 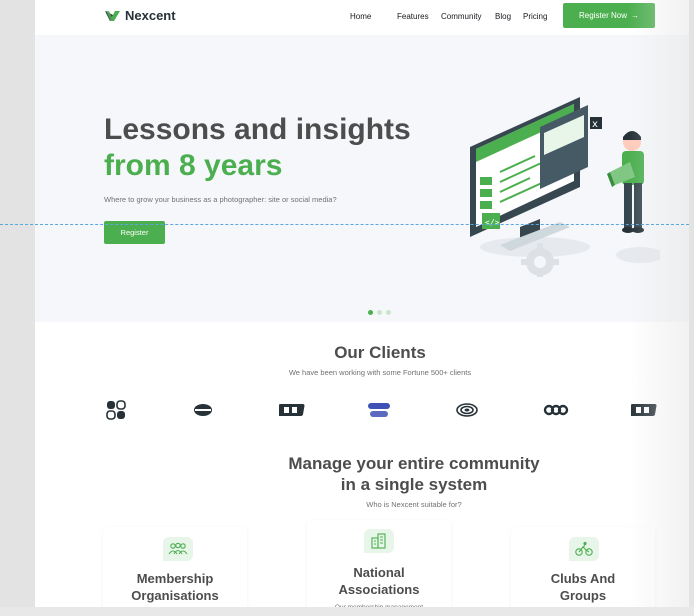 I want to click on card-membership-title: Membership Organisations, so click(x=175, y=587).